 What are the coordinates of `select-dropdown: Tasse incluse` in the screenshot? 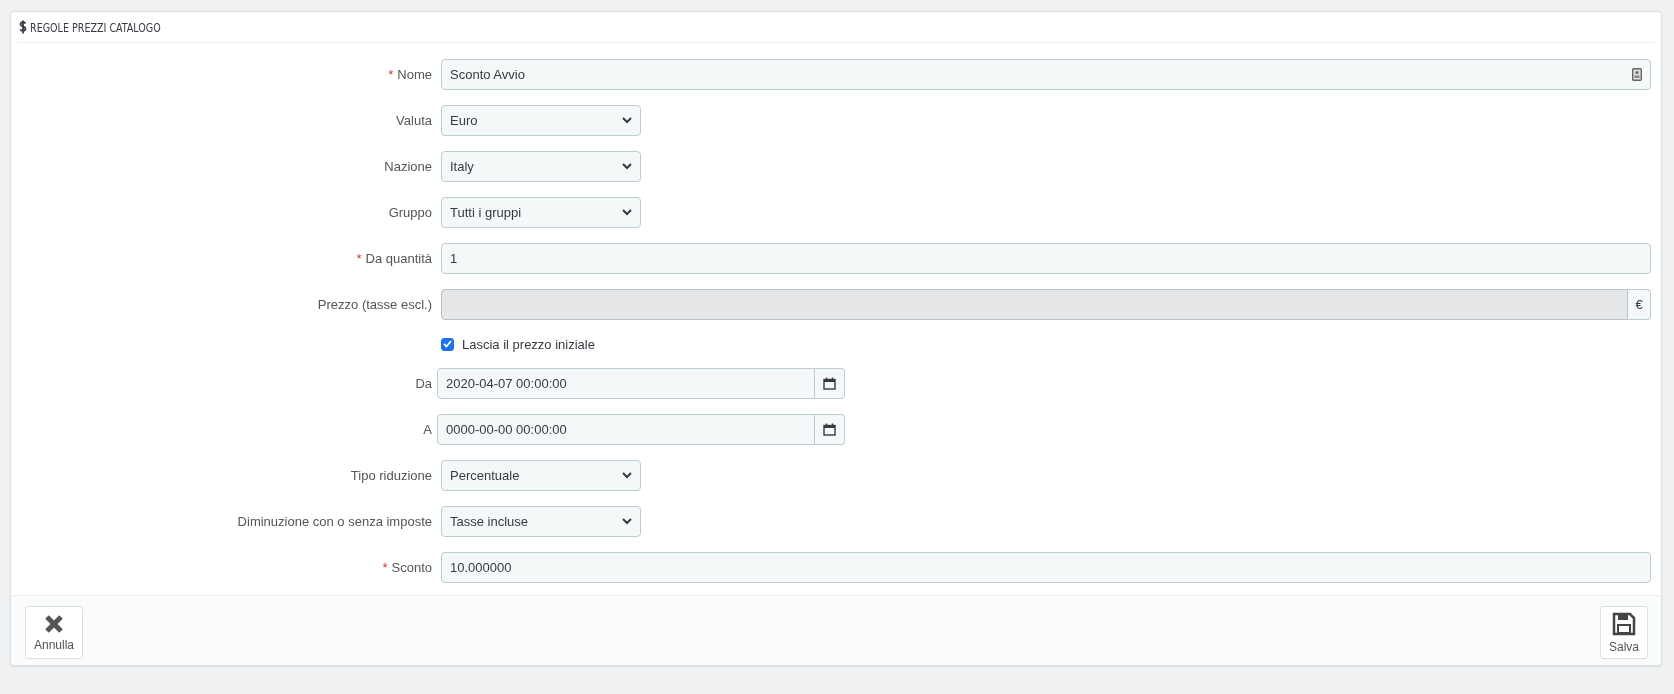 It's located at (541, 521).